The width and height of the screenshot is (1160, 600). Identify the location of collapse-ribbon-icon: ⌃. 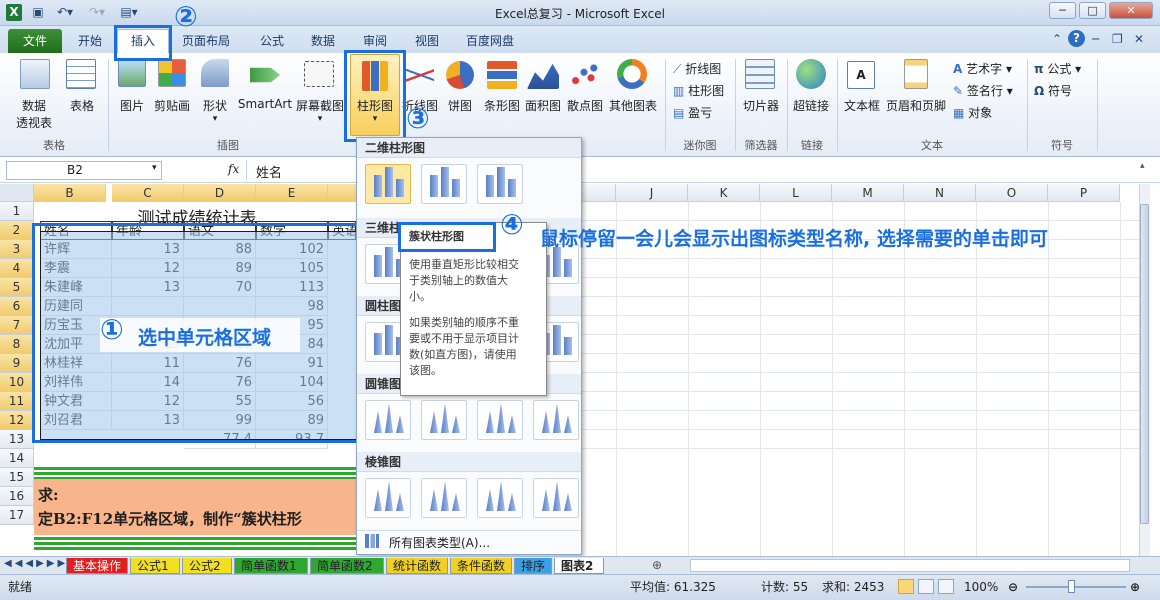
(1057, 39).